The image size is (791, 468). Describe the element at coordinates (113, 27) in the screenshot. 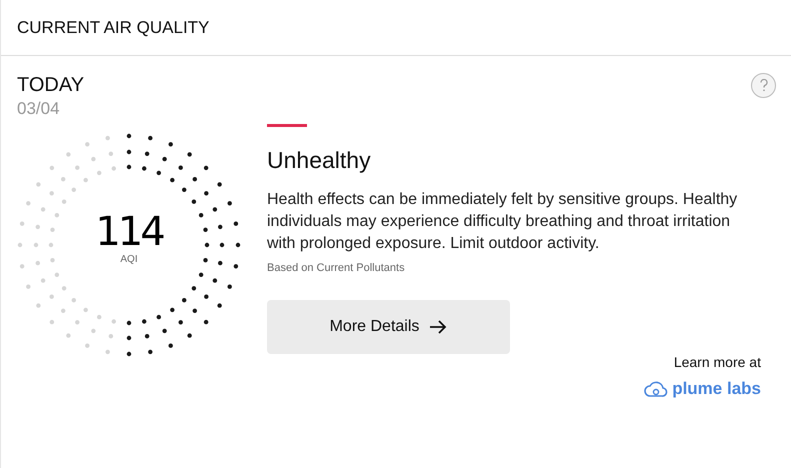

I see `section-title: CURRENT AIR QUALITY` at that location.